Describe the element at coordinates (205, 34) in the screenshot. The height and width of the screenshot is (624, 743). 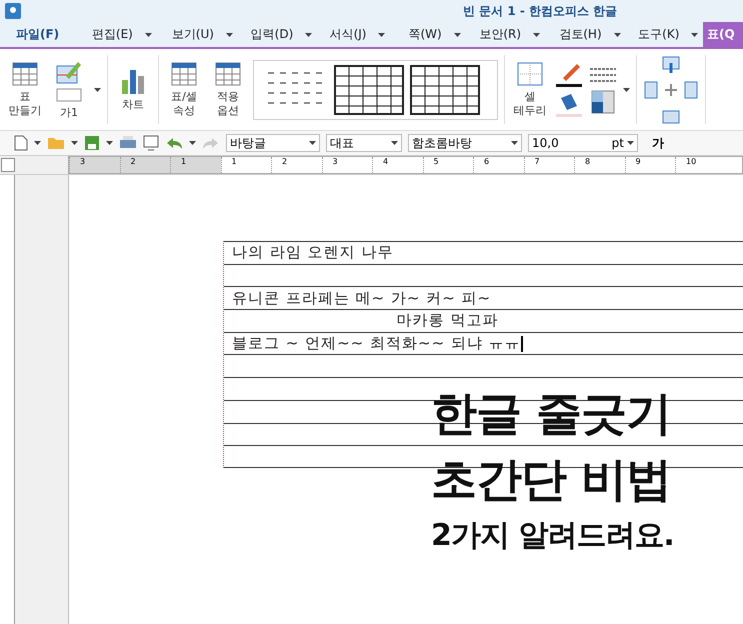
I see `menu-tab: 보기(U)` at that location.